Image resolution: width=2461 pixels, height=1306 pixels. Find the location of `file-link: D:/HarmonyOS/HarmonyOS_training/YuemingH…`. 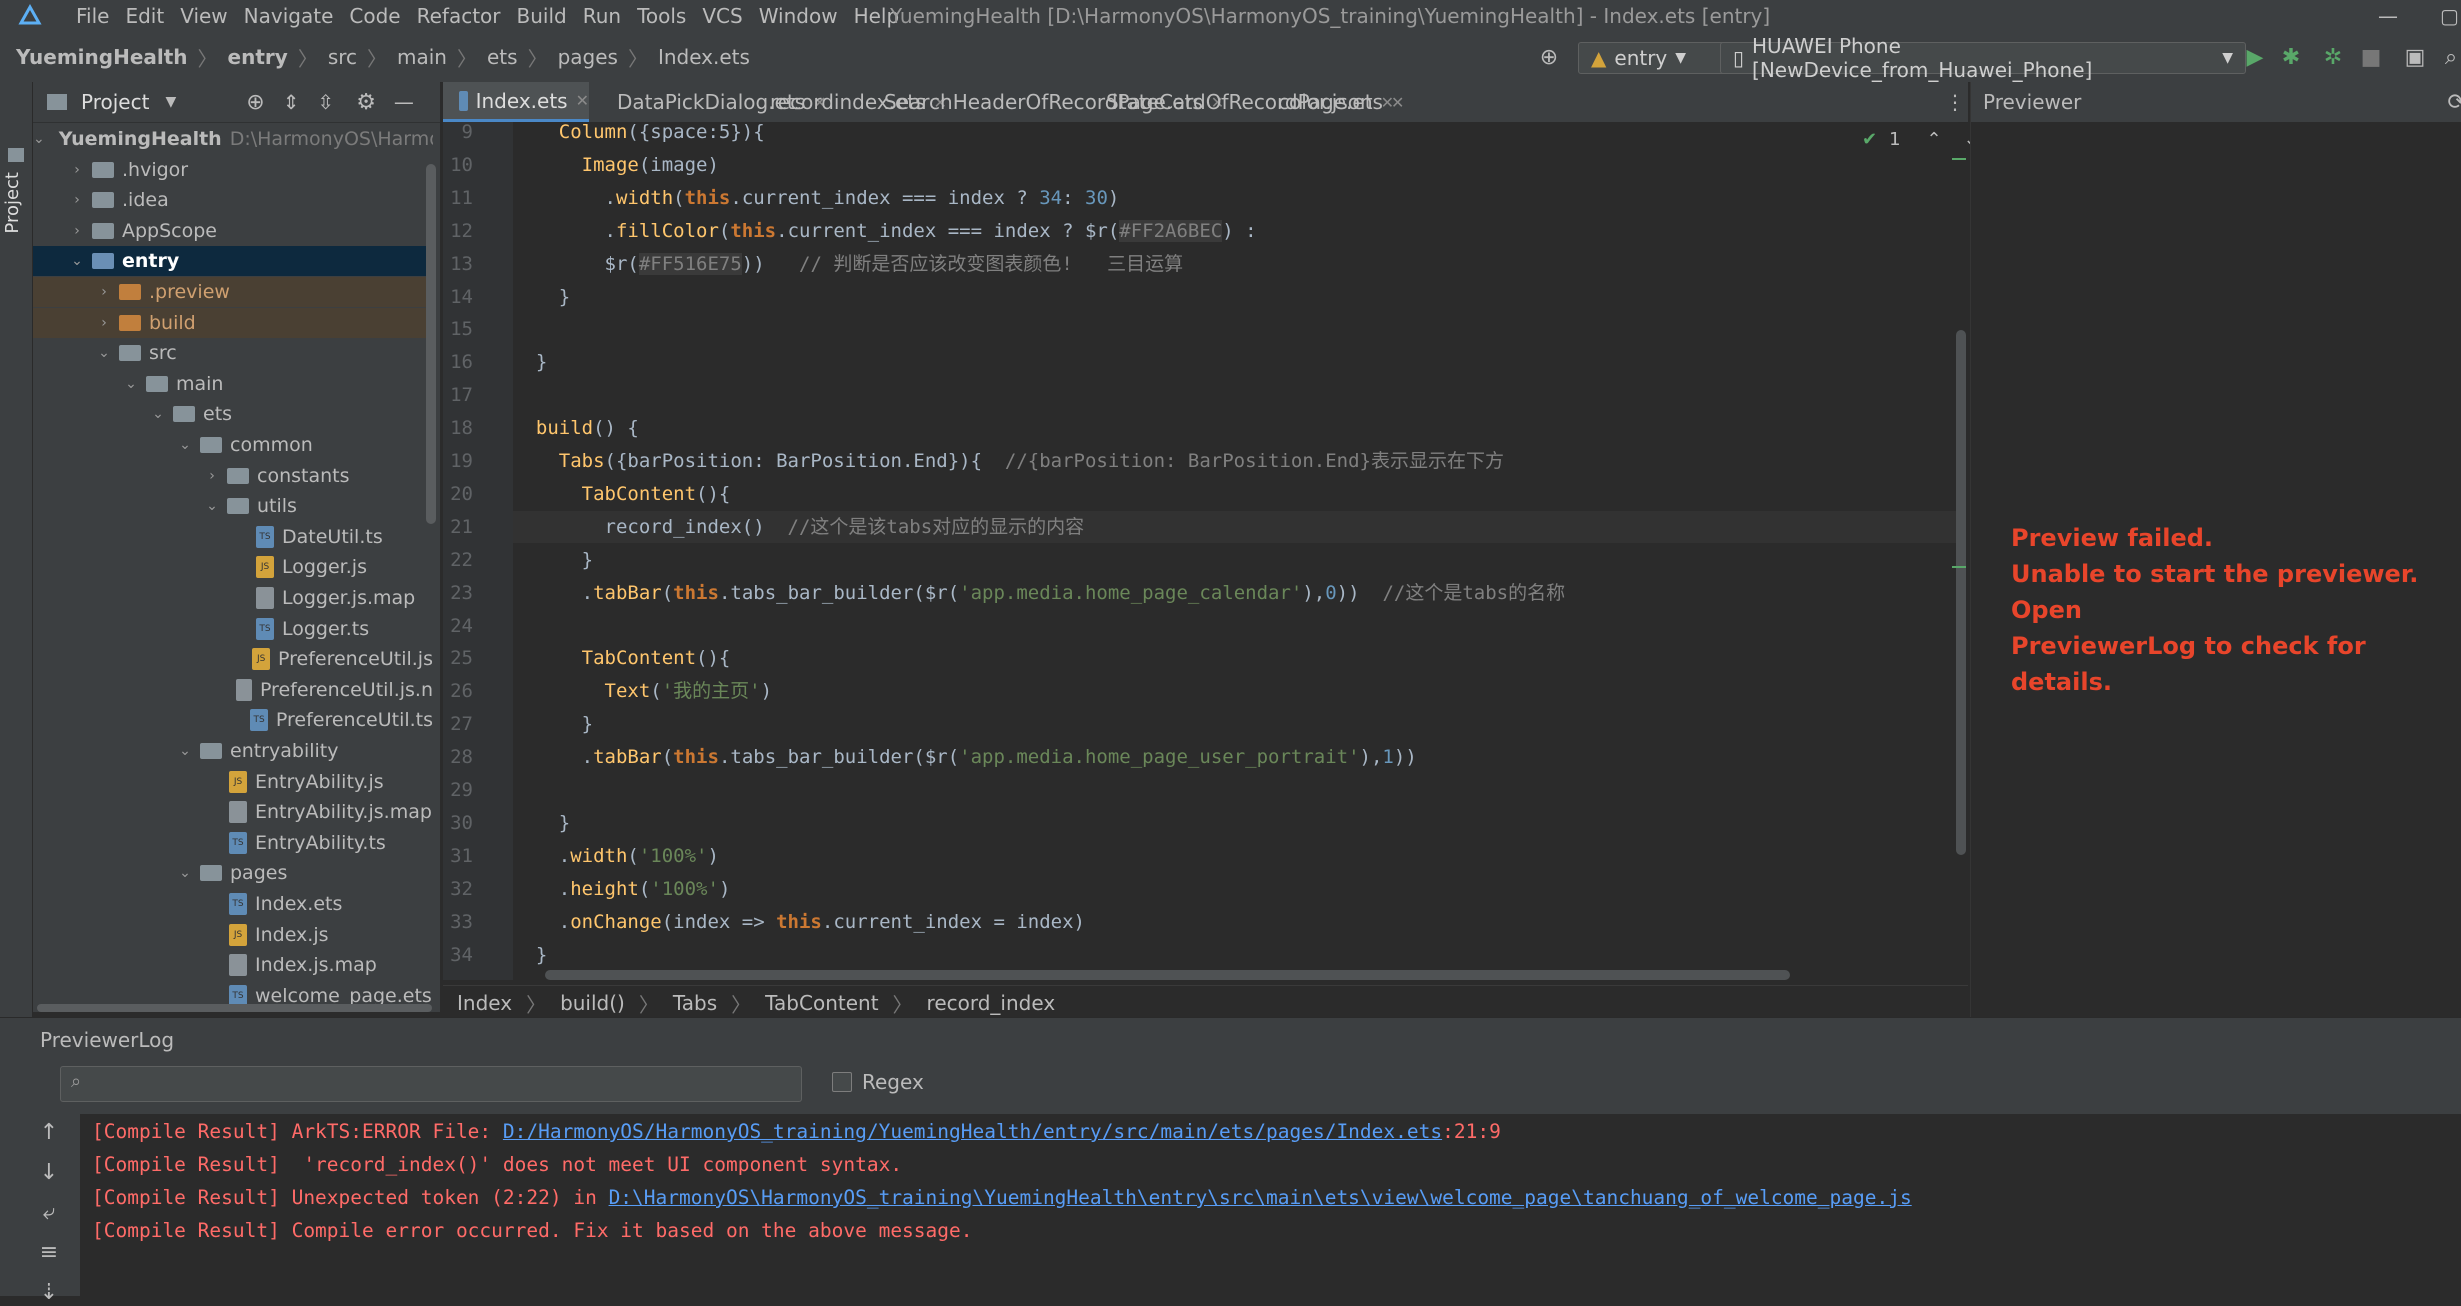

file-link: D:/HarmonyOS/HarmonyOS_training/YuemingH… is located at coordinates (972, 1131).